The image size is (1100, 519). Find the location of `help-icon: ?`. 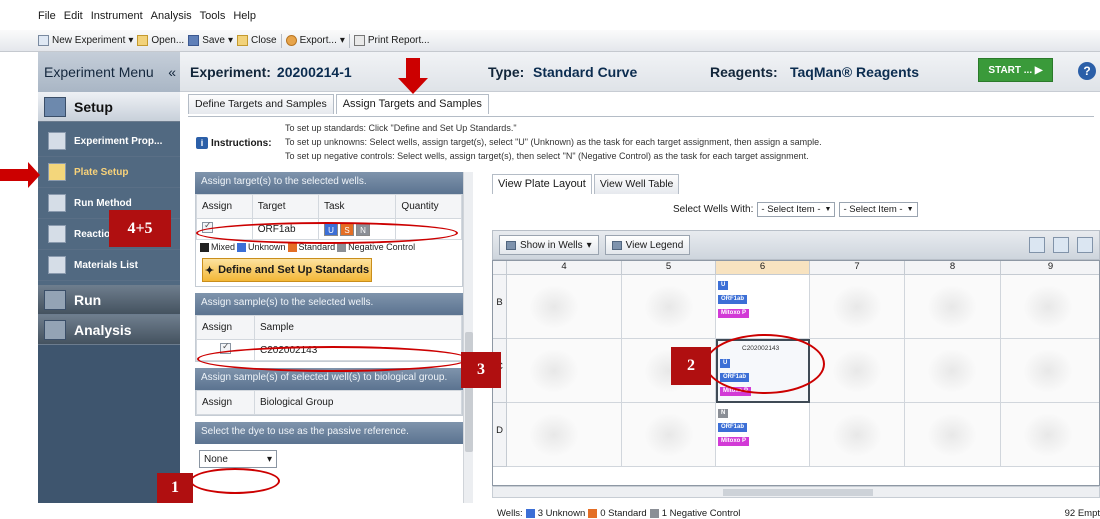

help-icon: ? is located at coordinates (1087, 71).